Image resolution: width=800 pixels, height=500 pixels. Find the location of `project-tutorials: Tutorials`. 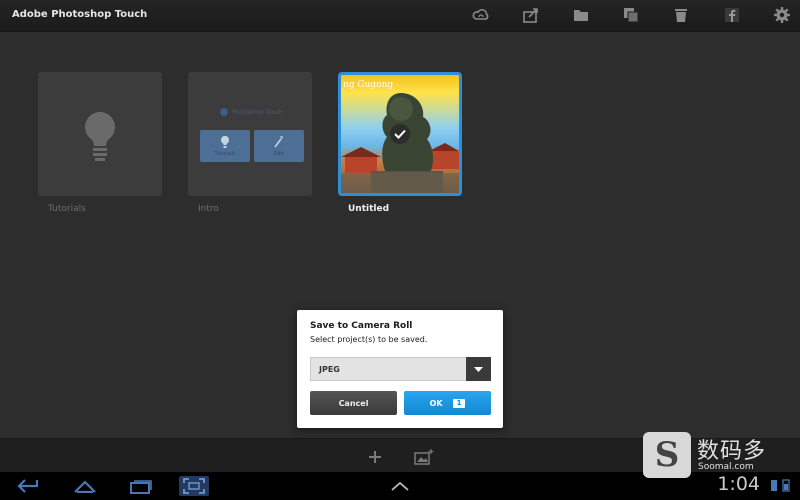

project-tutorials: Tutorials is located at coordinates (100, 143).